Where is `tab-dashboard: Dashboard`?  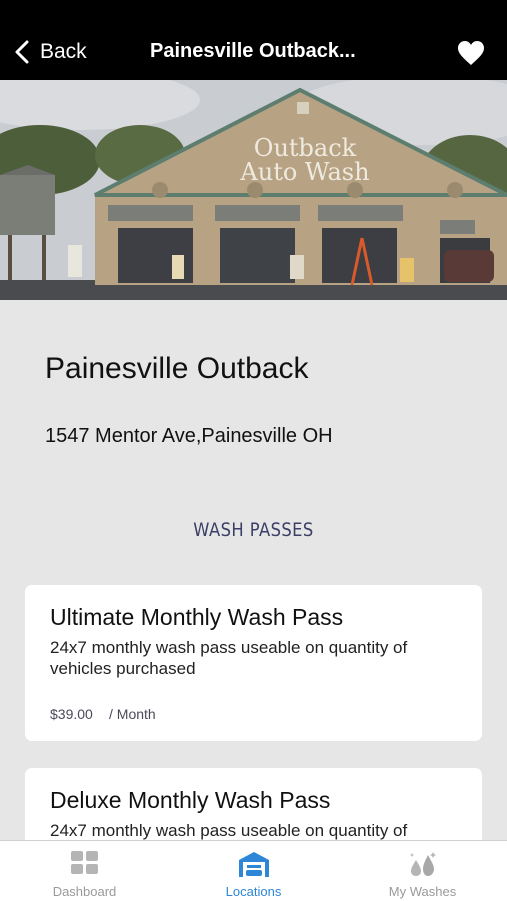
tab-dashboard: Dashboard is located at coordinates (84, 871).